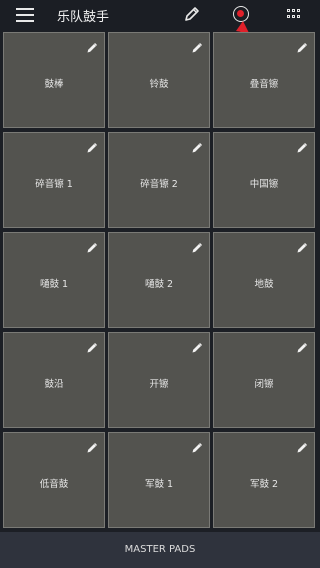  Describe the element at coordinates (159, 184) in the screenshot. I see `drum-pad-label: 碎音镲 2` at that location.